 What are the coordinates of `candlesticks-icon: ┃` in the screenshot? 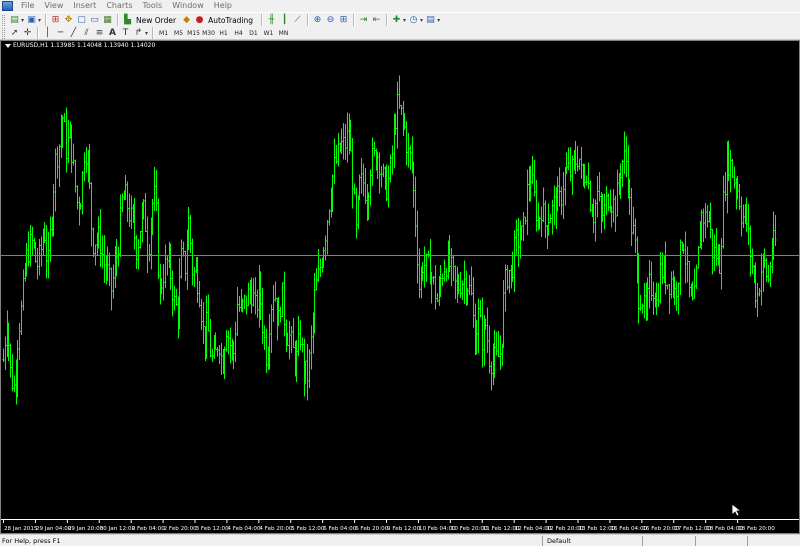 It's located at (284, 19).